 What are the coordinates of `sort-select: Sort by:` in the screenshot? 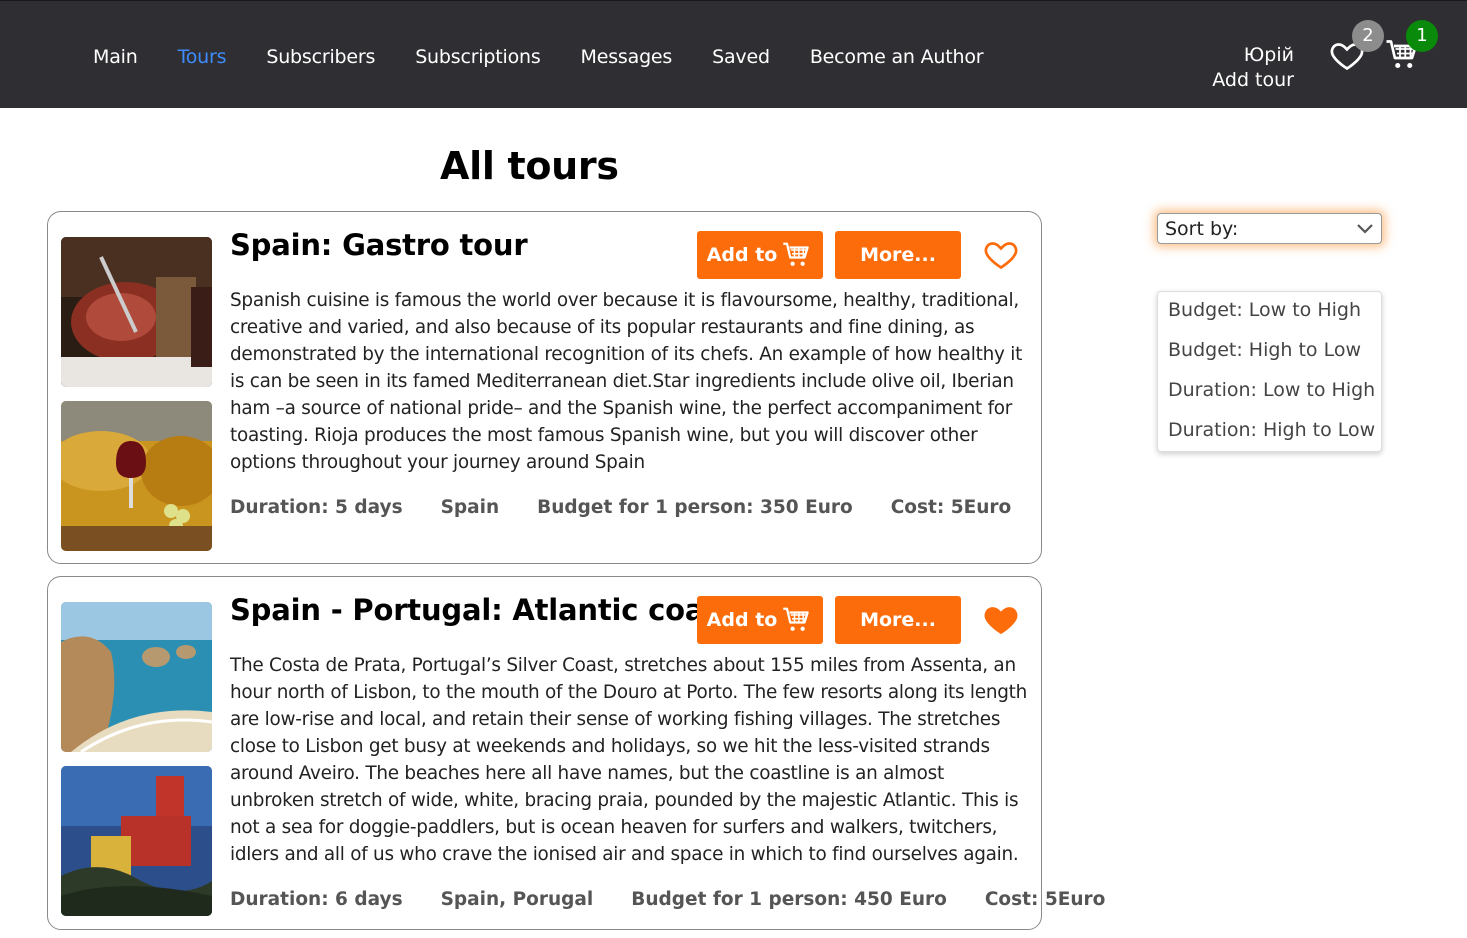 It's located at (1269, 228).